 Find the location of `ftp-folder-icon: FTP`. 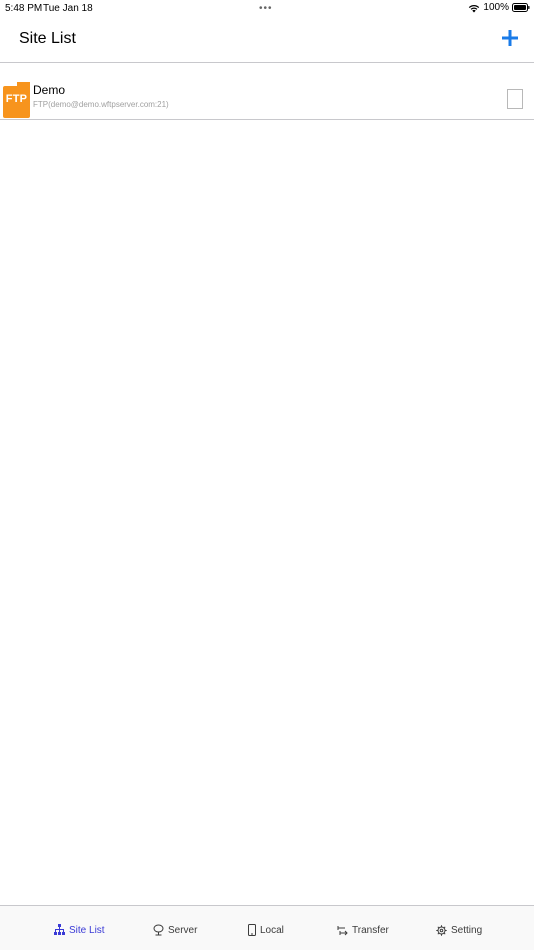

ftp-folder-icon: FTP is located at coordinates (16, 100).